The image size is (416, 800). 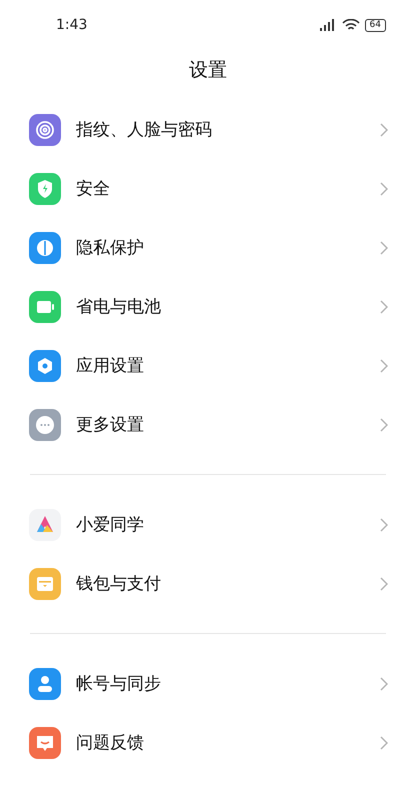 I want to click on settings-label: 问题反馈, so click(x=110, y=743).